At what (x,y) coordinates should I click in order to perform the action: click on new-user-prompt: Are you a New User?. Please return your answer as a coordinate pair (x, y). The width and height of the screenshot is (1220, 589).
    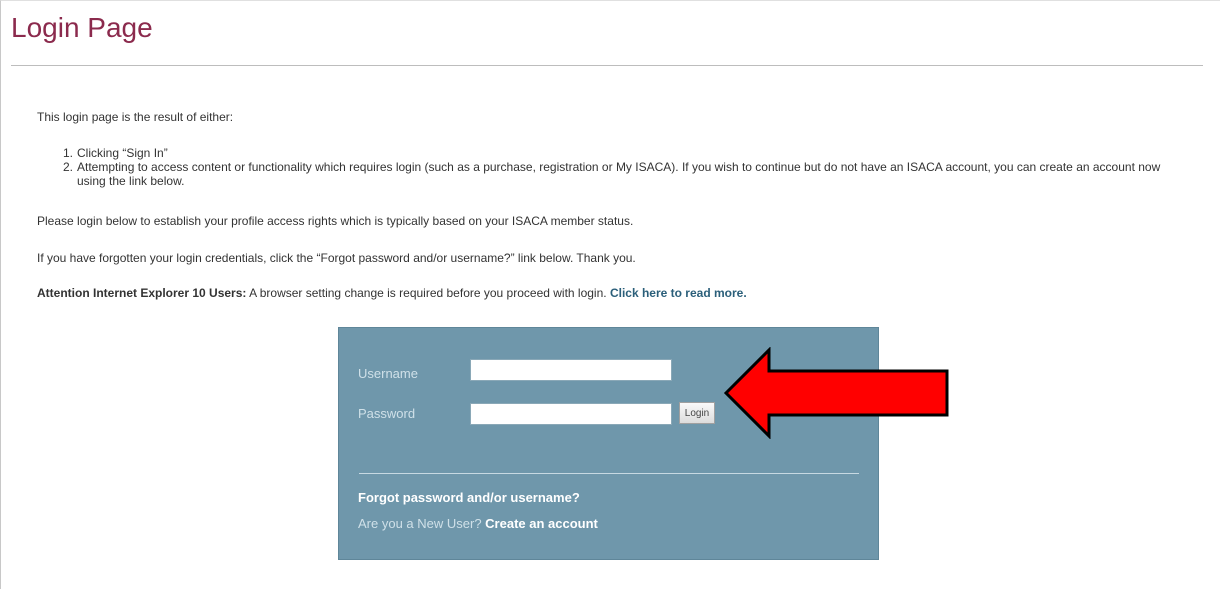
    Looking at the image, I should click on (422, 523).